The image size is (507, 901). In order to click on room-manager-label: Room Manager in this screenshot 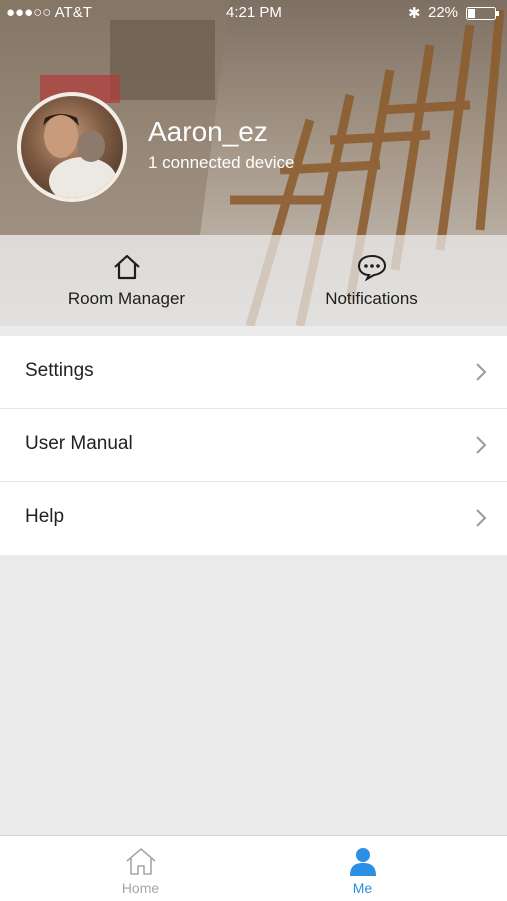, I will do `click(126, 298)`.